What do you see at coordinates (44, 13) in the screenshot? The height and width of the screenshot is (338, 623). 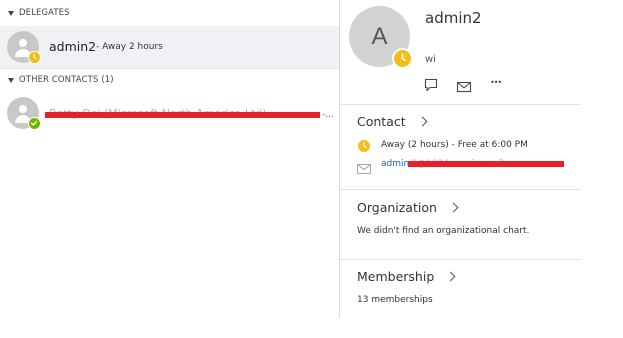 I see `delegates-group-label: DELEGATES` at bounding box center [44, 13].